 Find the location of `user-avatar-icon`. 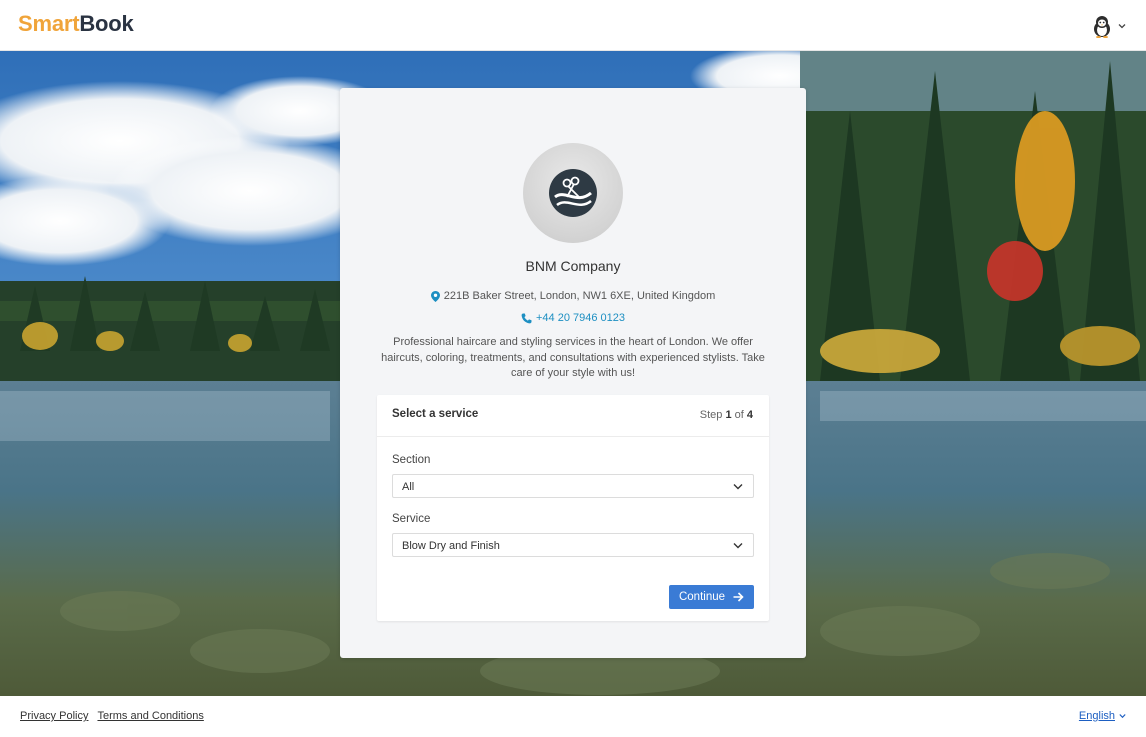

user-avatar-icon is located at coordinates (1102, 27).